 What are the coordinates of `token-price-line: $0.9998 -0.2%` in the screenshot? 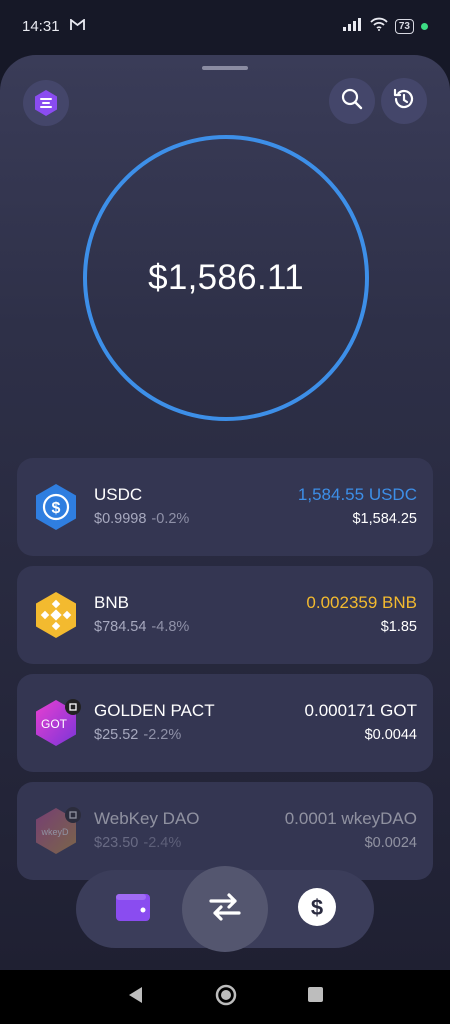 It's located at (141, 519).